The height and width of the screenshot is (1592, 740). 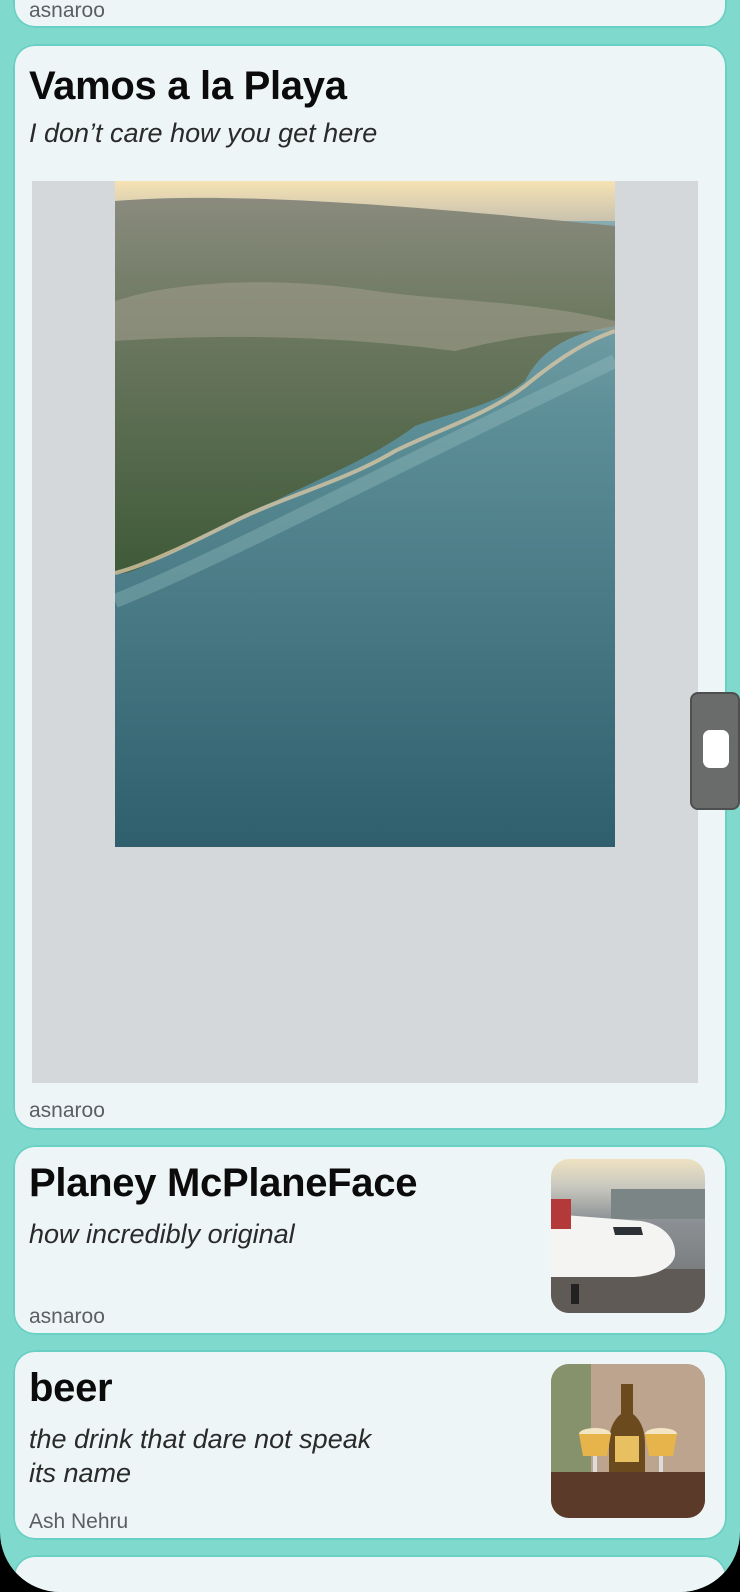 I want to click on post-subtitle: I don’t care how you get here, so click(x=203, y=133).